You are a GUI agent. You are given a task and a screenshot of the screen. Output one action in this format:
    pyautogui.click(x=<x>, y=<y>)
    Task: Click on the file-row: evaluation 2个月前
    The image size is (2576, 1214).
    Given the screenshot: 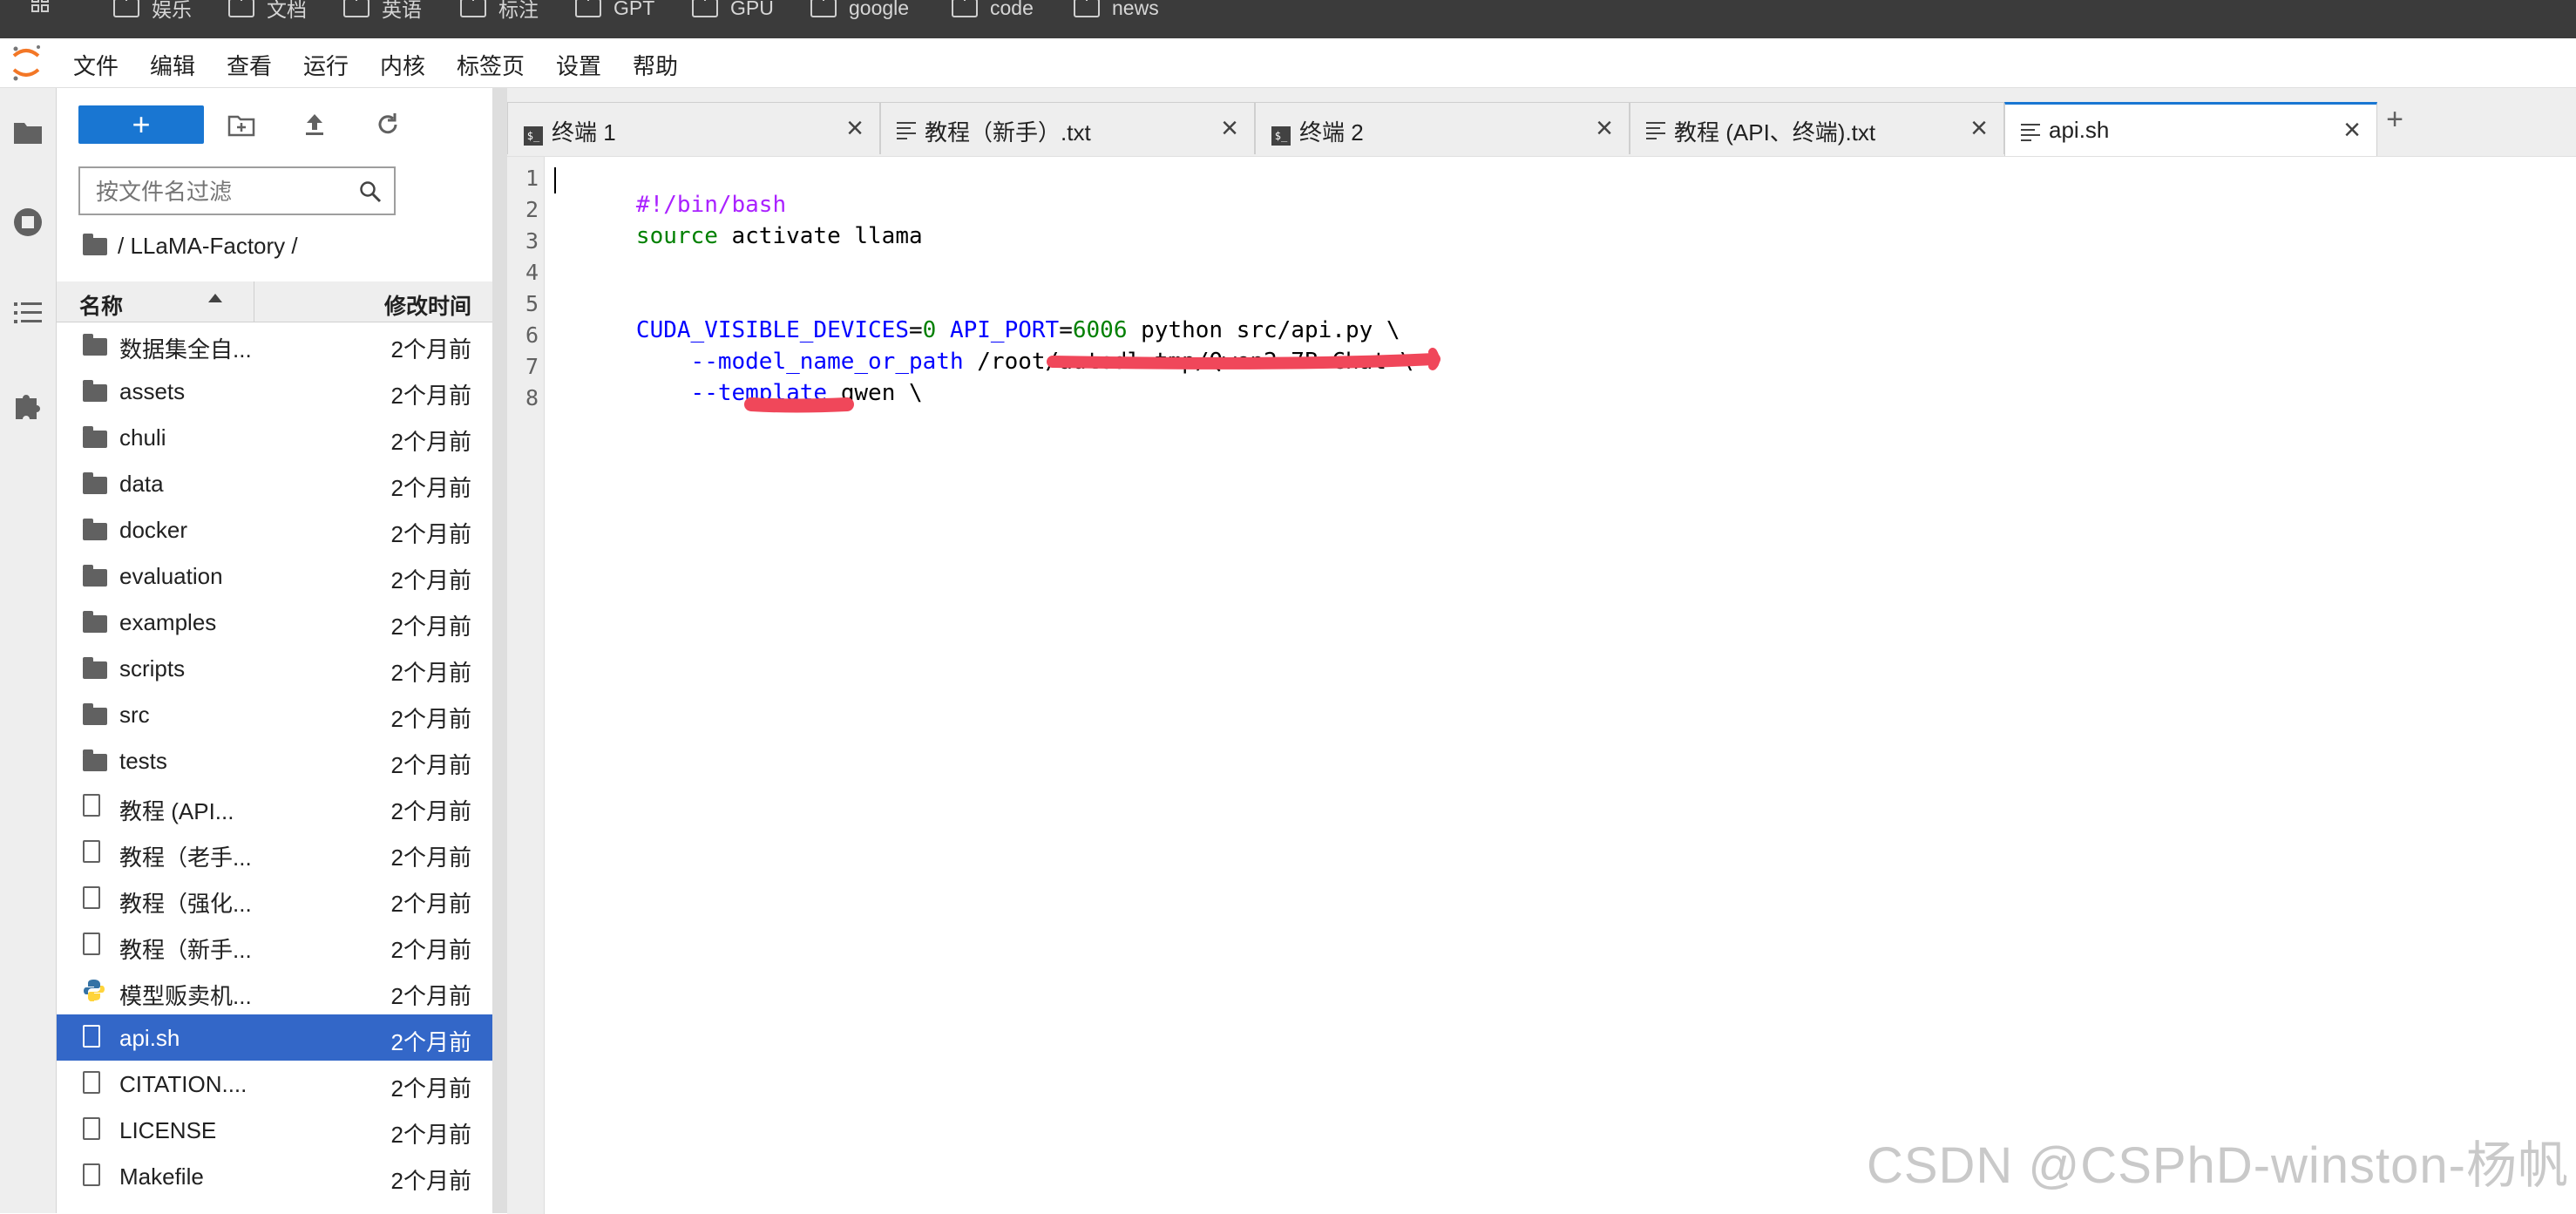 What is the action you would take?
    pyautogui.click(x=274, y=576)
    